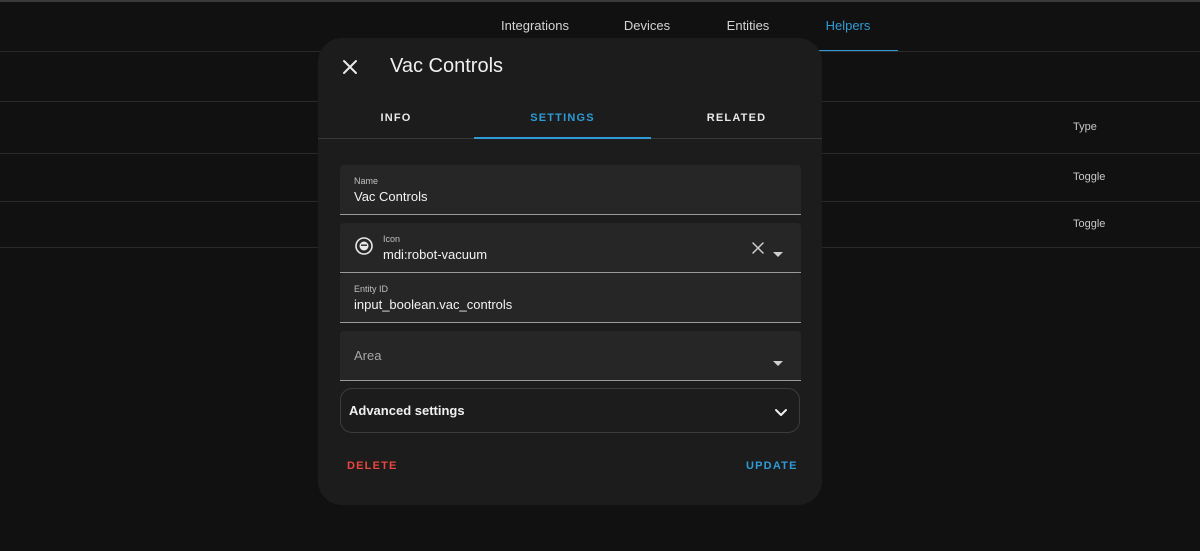 This screenshot has width=1200, height=551. Describe the element at coordinates (781, 414) in the screenshot. I see `chevron-down-icon` at that location.